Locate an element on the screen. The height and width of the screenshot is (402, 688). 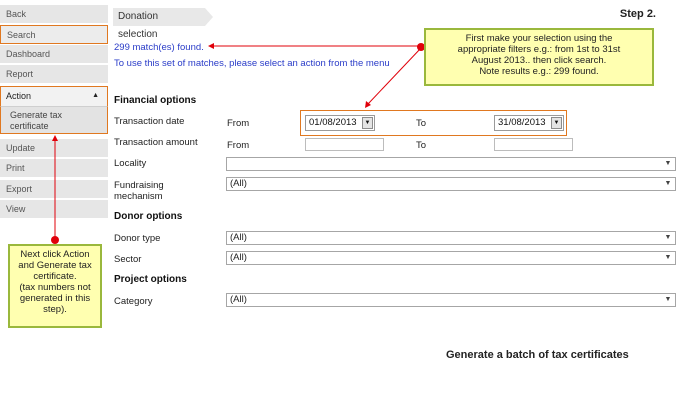
callout-line: August 2013.. then click search. is located at coordinates (539, 60).